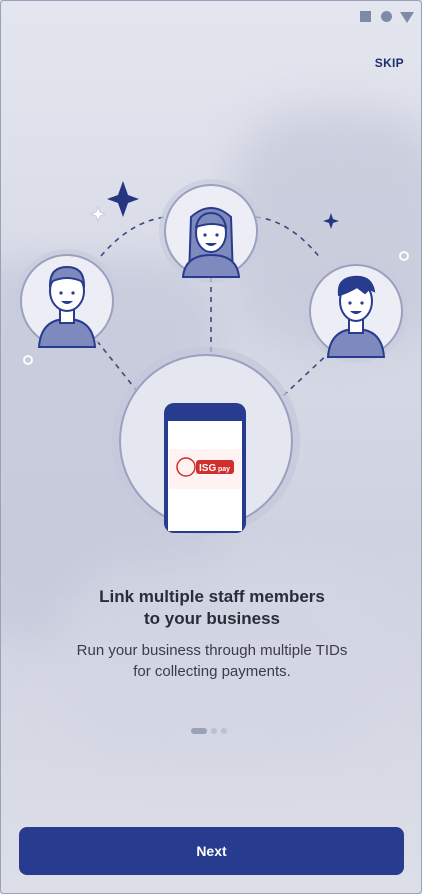  Describe the element at coordinates (212, 650) in the screenshot. I see `subtitle-line: Run your business through multiple TIDs` at that location.